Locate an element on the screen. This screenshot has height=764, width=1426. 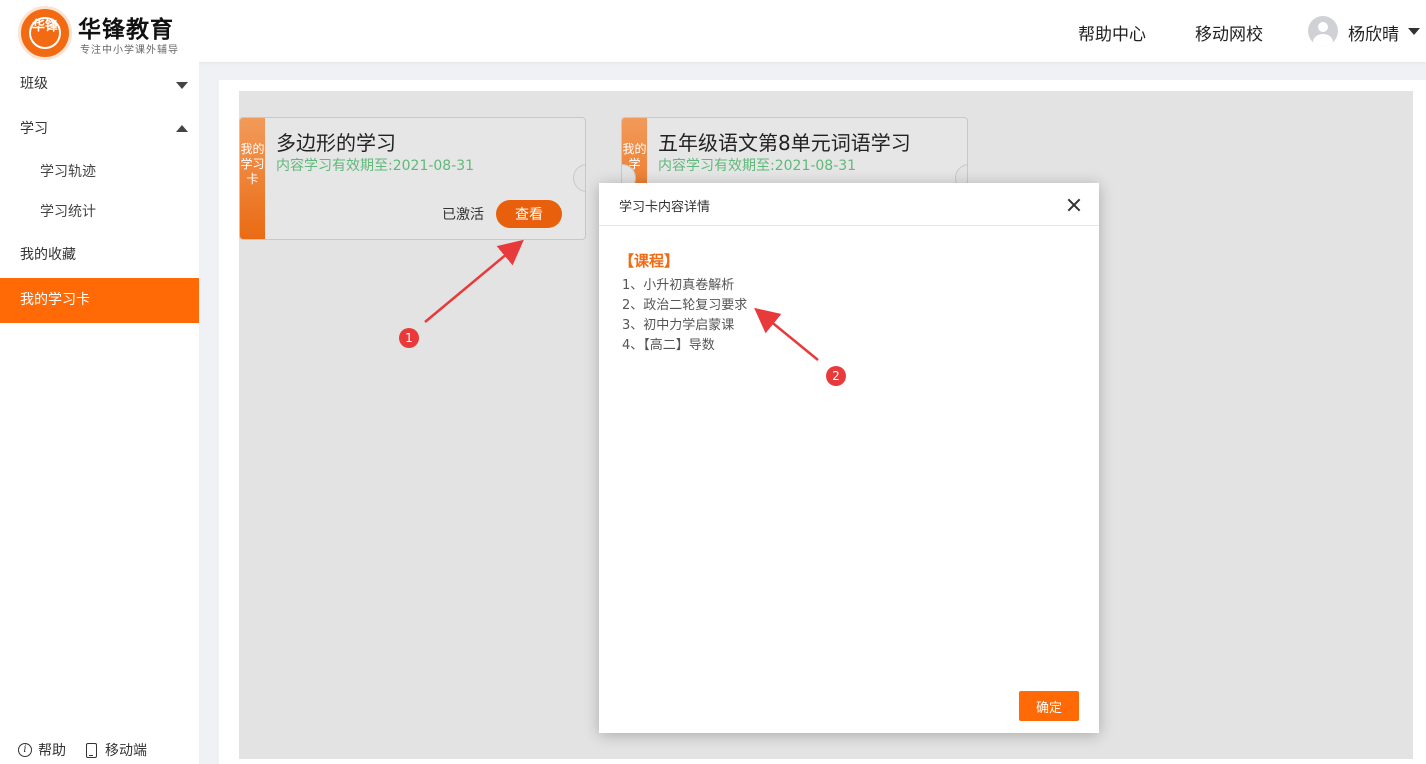
avatar is located at coordinates (1323, 31).